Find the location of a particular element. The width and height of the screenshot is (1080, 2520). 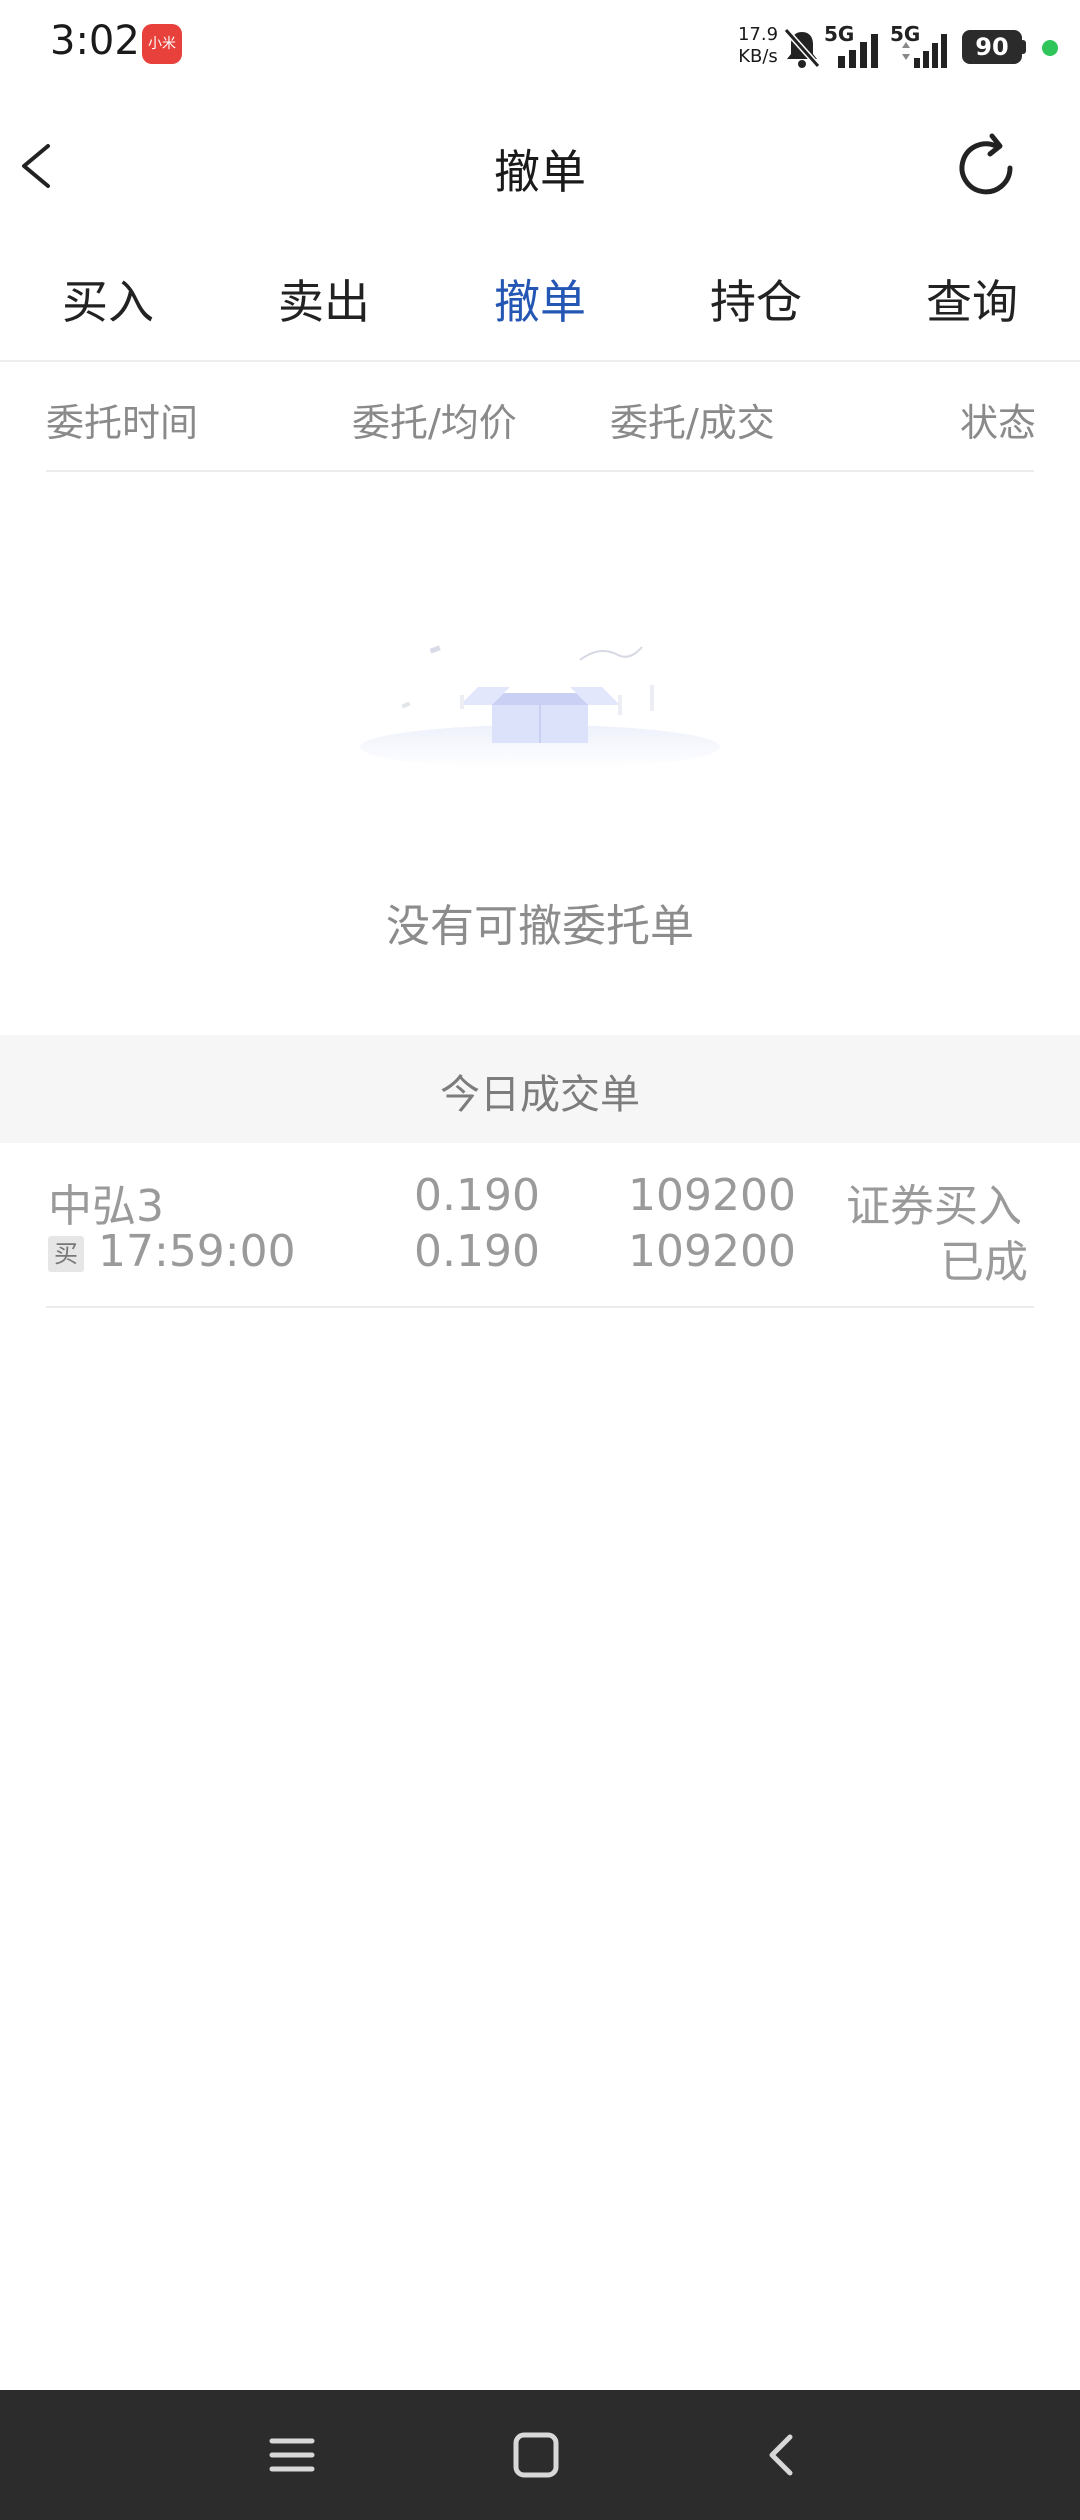

tab-bar: 买入 卖出 撤单 持仓 查询 is located at coordinates (540, 307).